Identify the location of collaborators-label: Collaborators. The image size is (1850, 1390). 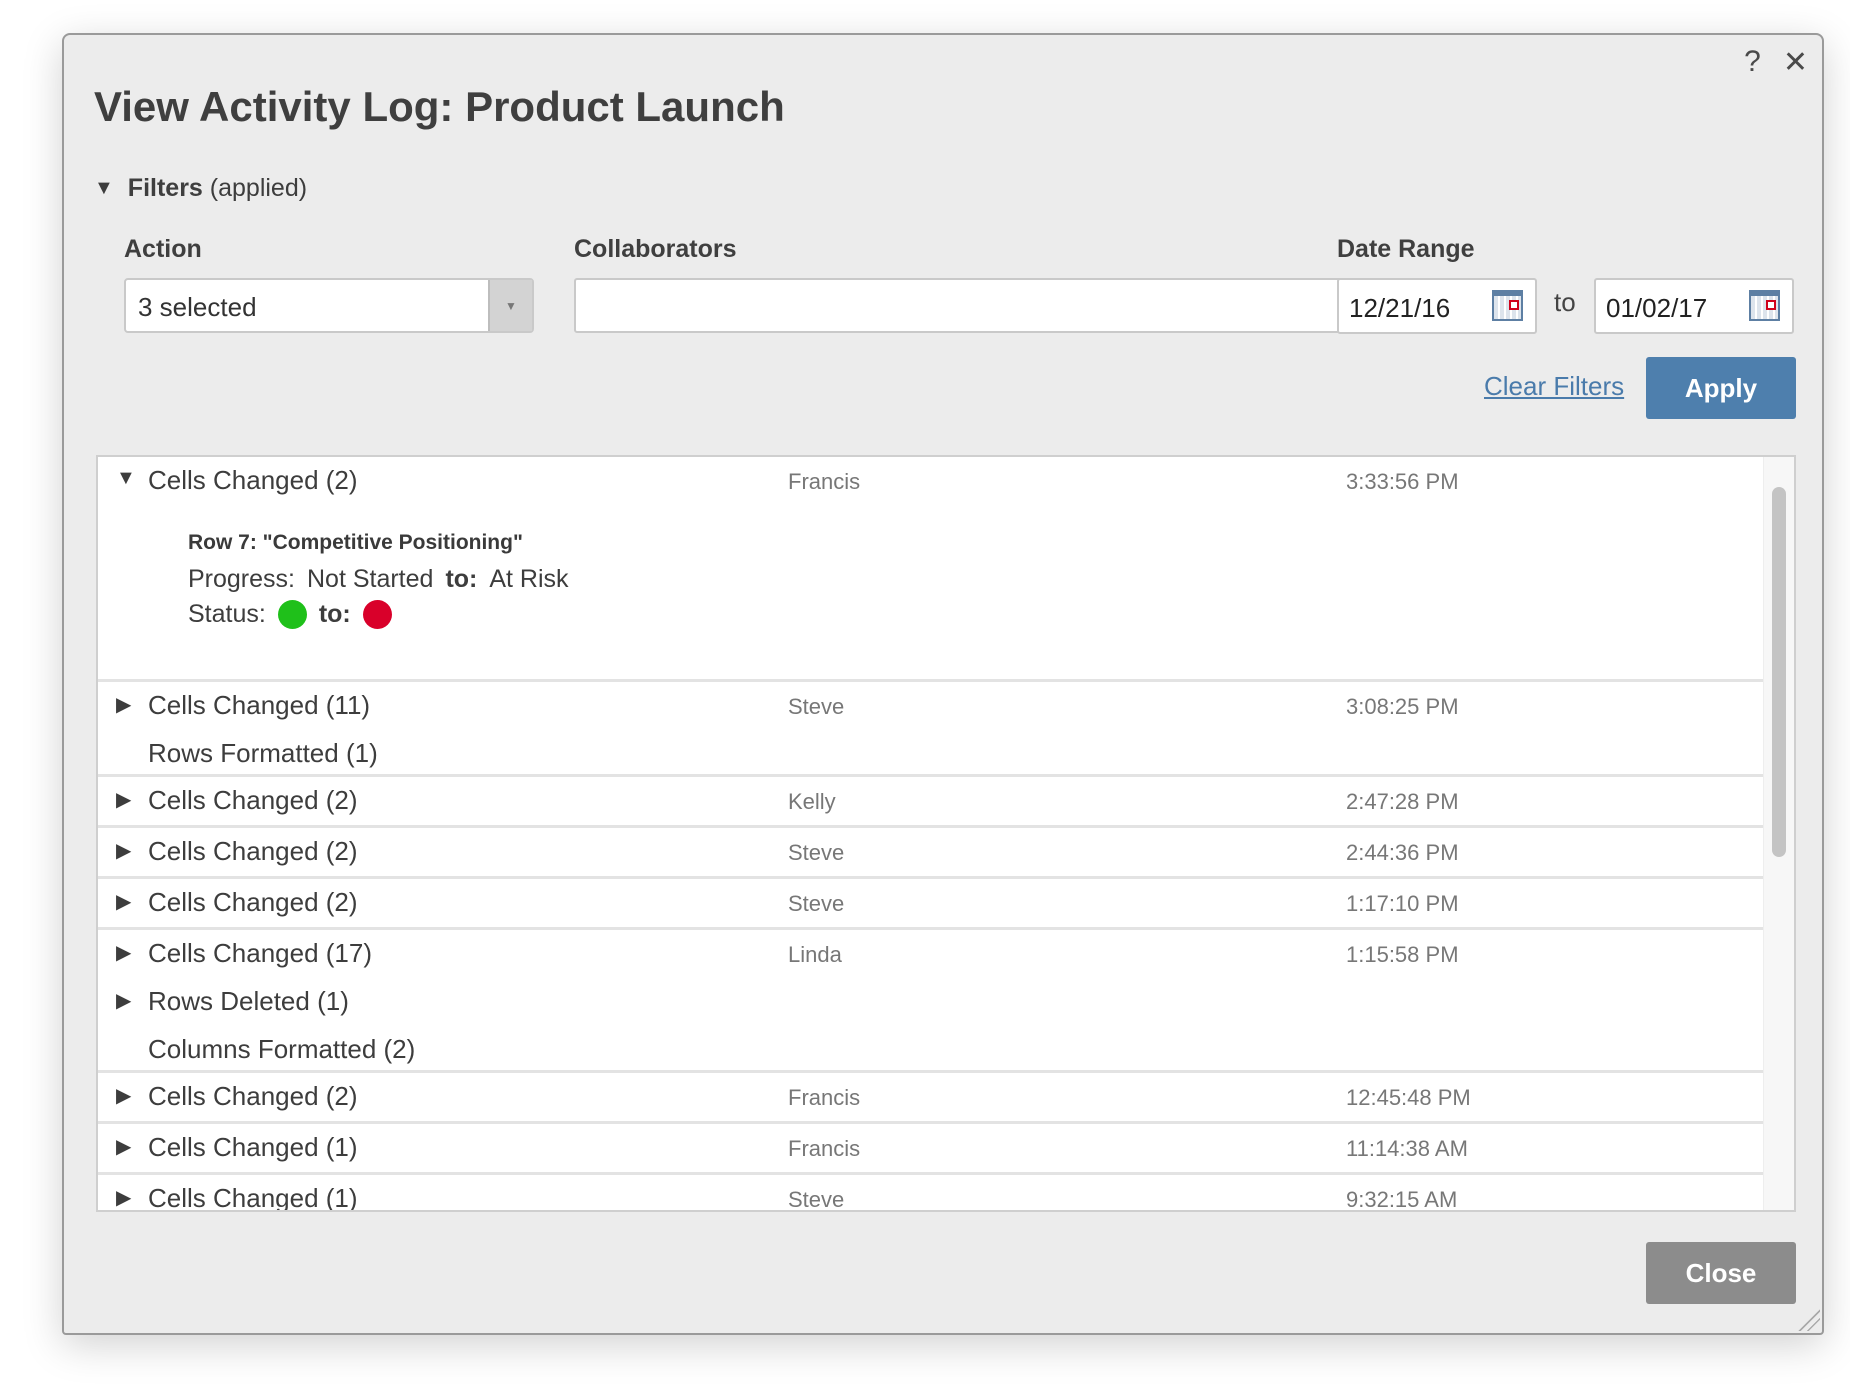
(655, 249).